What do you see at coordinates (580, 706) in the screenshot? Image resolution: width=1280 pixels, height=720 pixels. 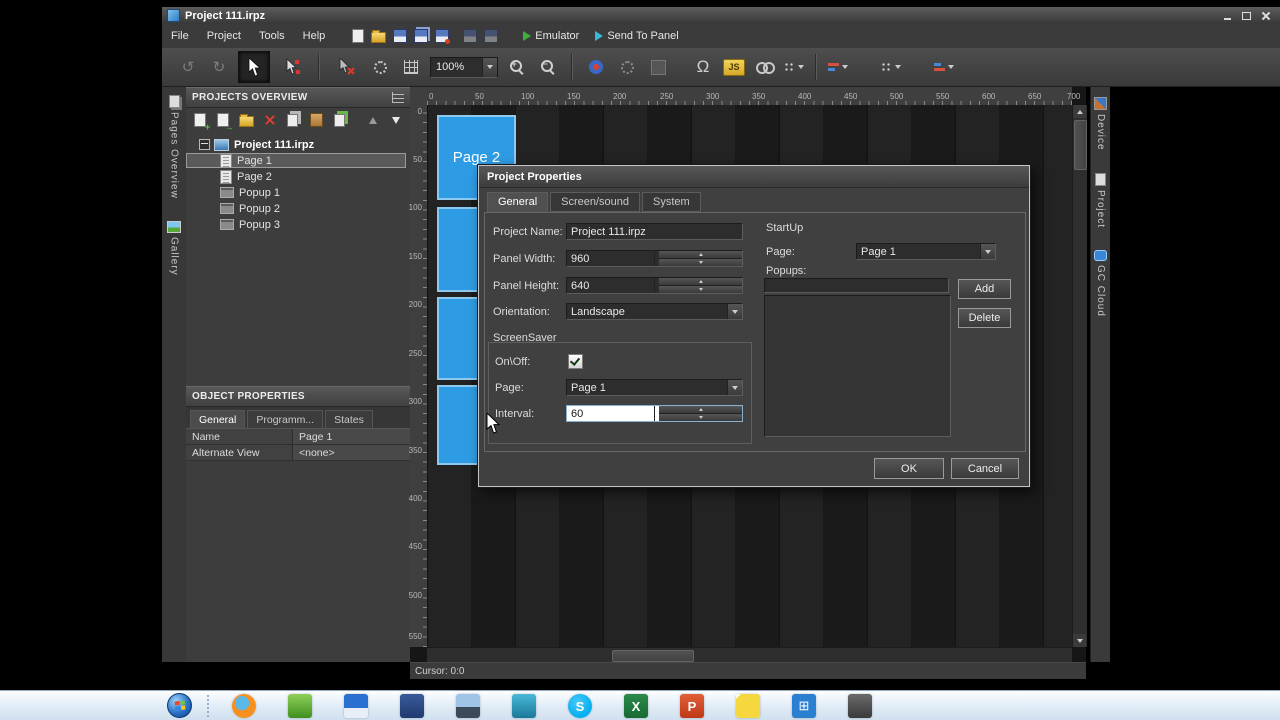 I see `skype-icon` at bounding box center [580, 706].